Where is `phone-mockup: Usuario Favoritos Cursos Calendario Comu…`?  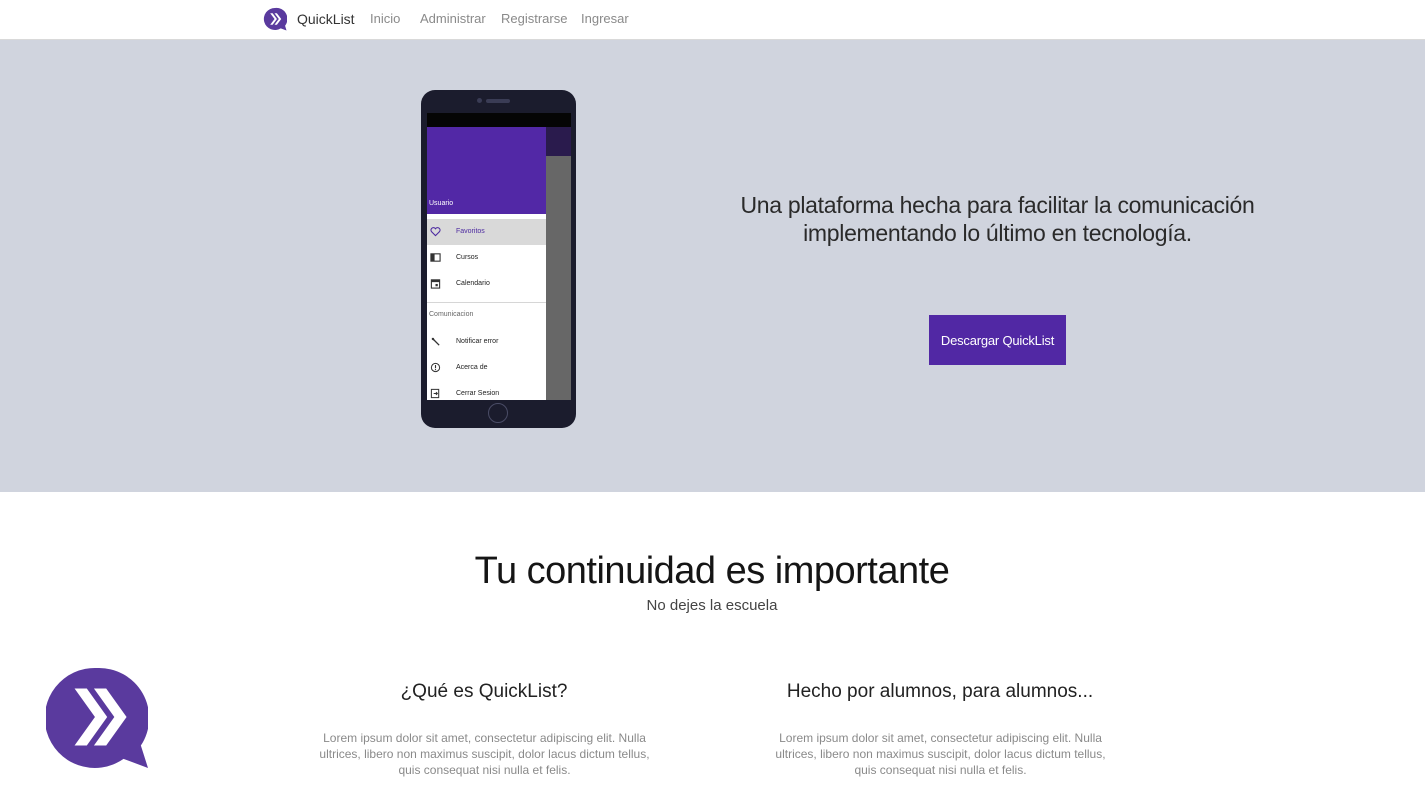 phone-mockup: Usuario Favoritos Cursos Calendario Comu… is located at coordinates (498, 259).